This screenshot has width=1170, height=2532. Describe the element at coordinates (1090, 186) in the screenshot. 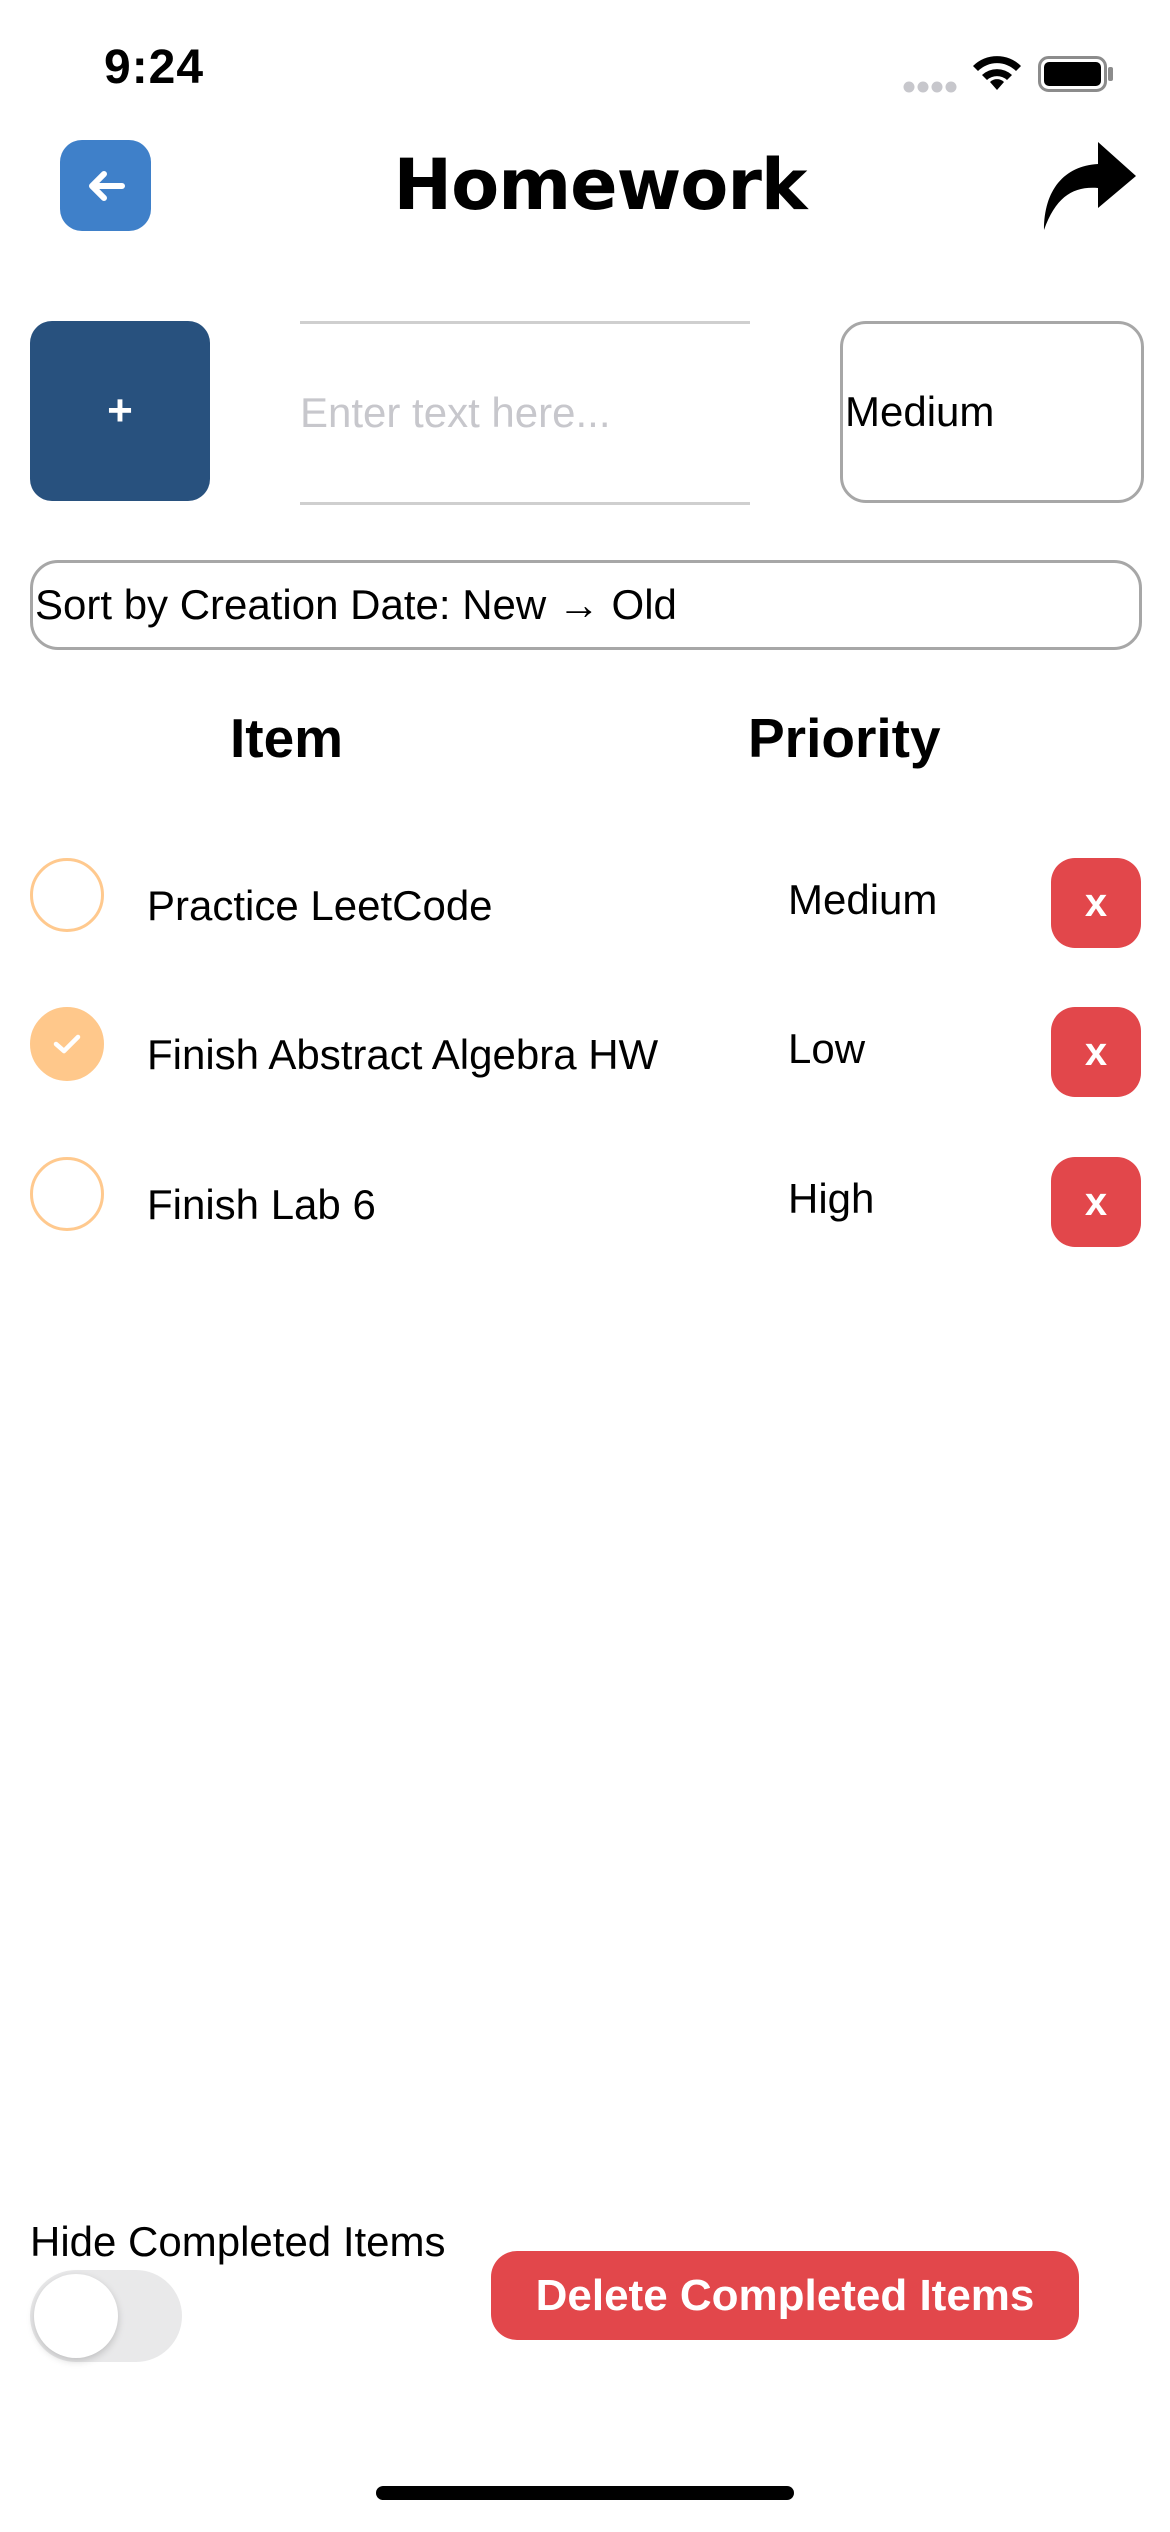

I see `share-arrow-icon` at that location.